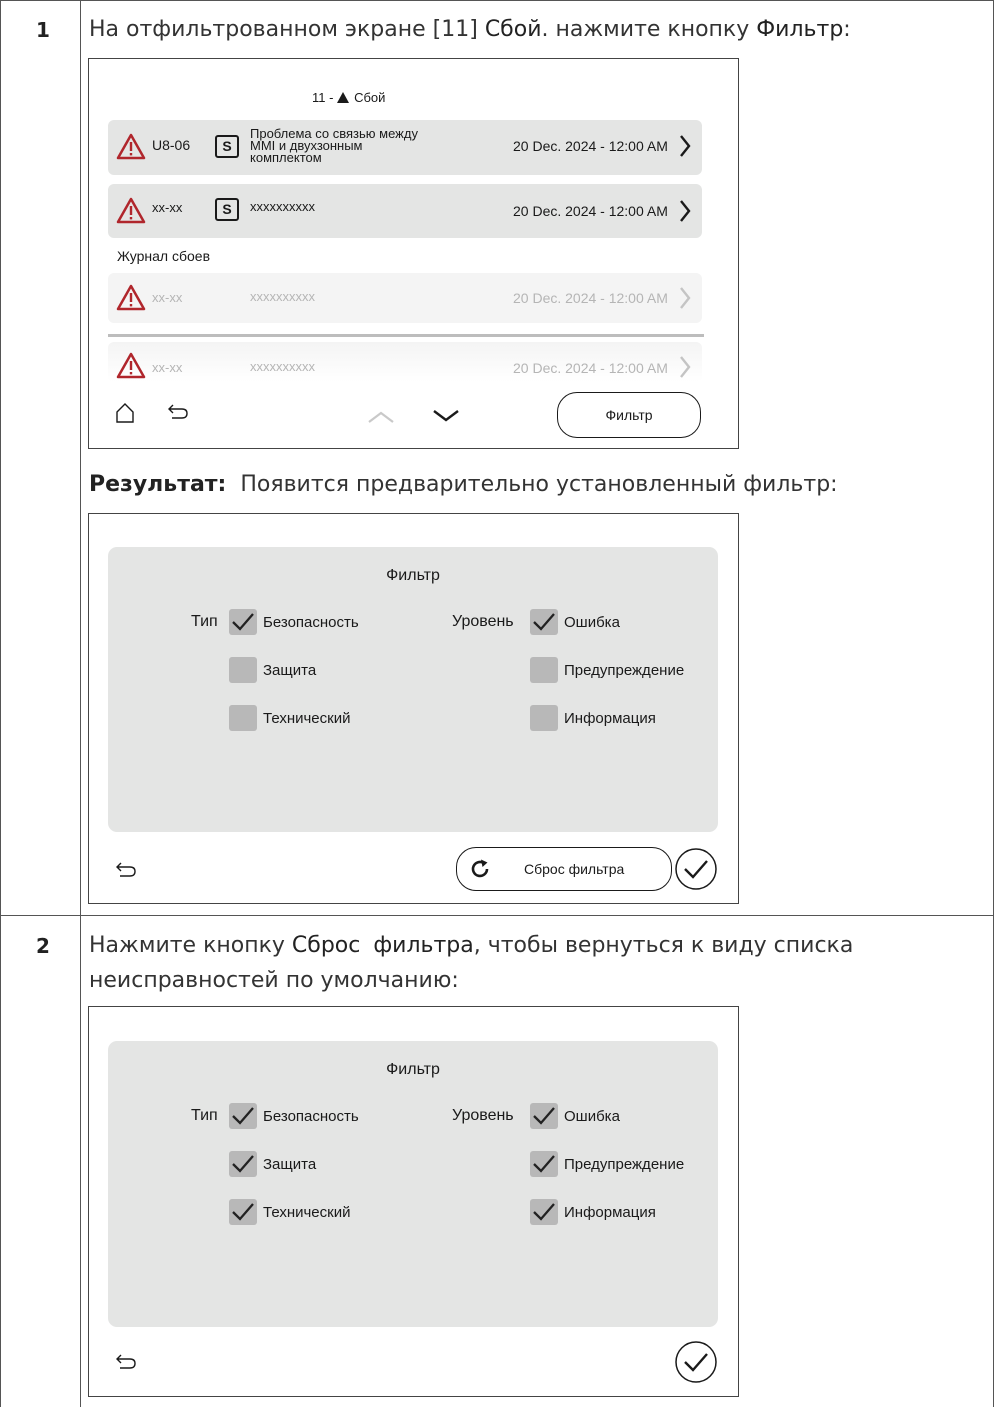  What do you see at coordinates (564, 869) in the screenshot?
I see `reset-filter-button: Сброс фильтра` at bounding box center [564, 869].